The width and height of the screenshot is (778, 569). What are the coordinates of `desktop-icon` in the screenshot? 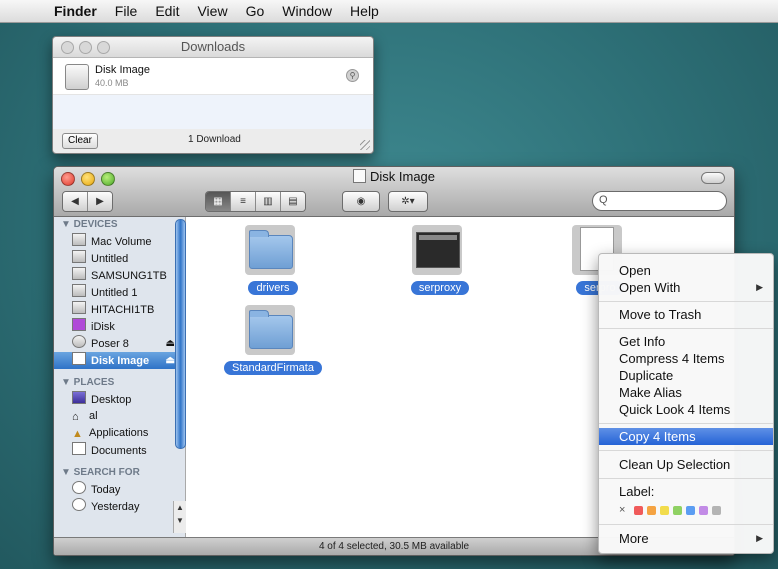 It's located at (79, 397).